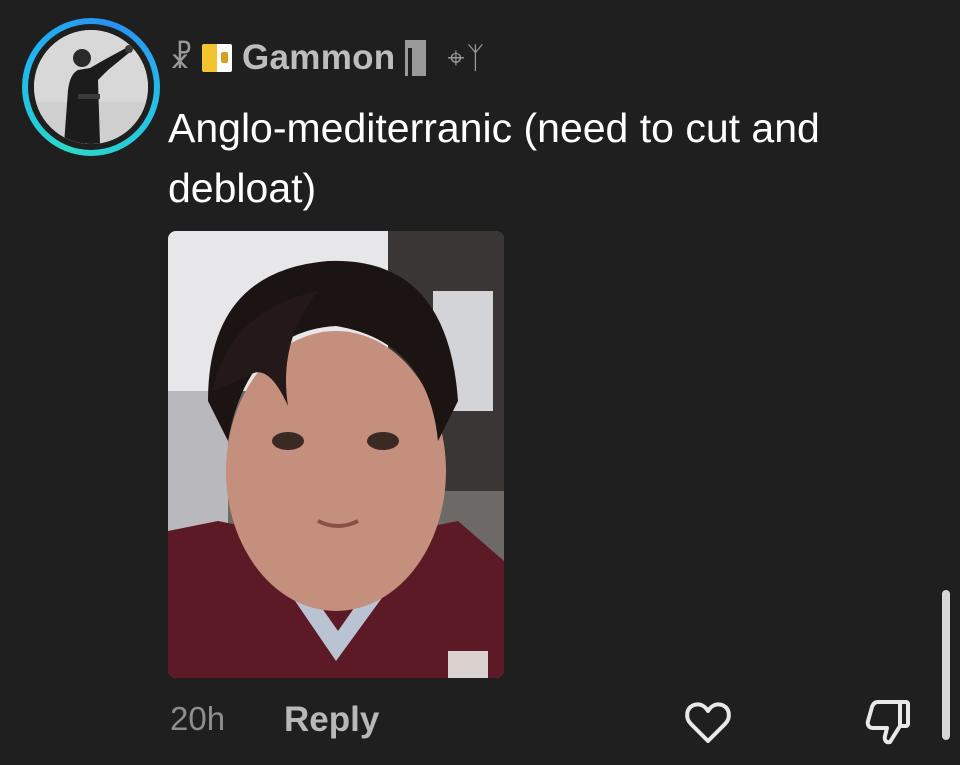 The width and height of the screenshot is (960, 765). What do you see at coordinates (217, 58) in the screenshot?
I see `vatican-flag-icon` at bounding box center [217, 58].